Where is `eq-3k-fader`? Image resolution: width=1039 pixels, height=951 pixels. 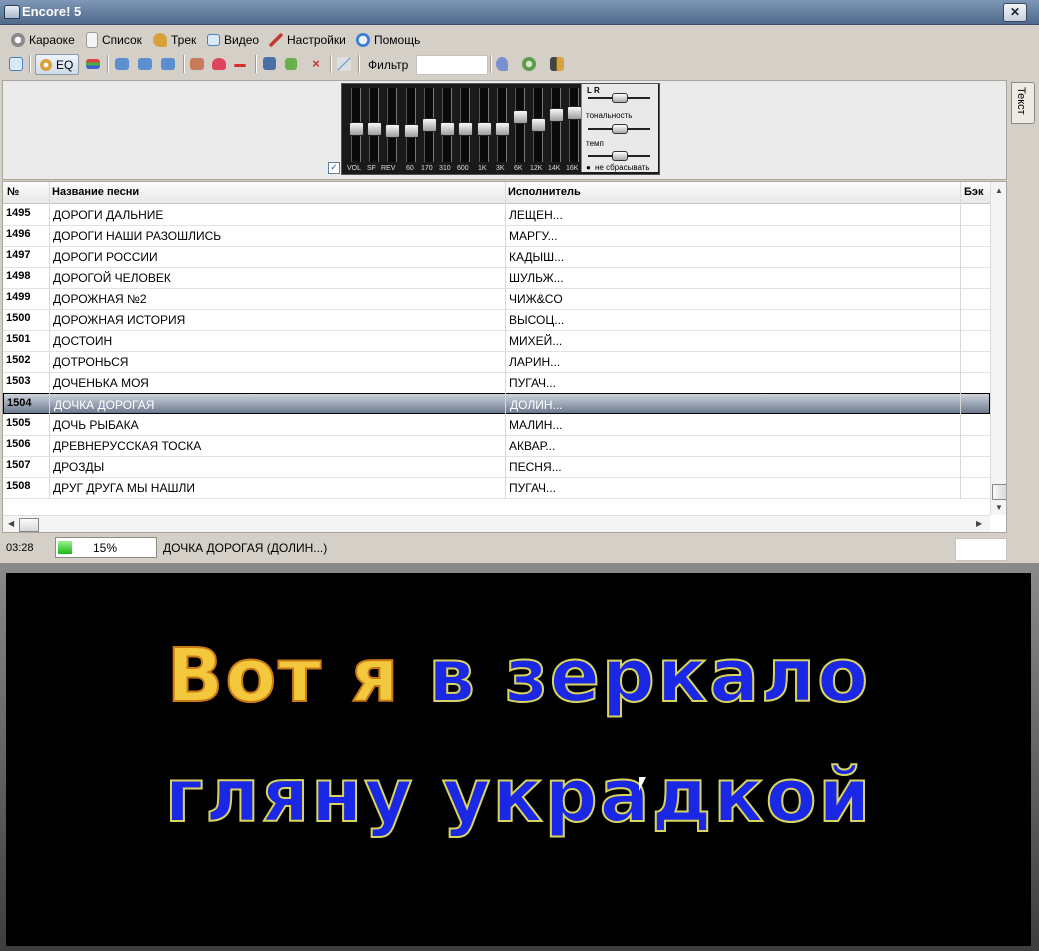 eq-3k-fader is located at coordinates (502, 125).